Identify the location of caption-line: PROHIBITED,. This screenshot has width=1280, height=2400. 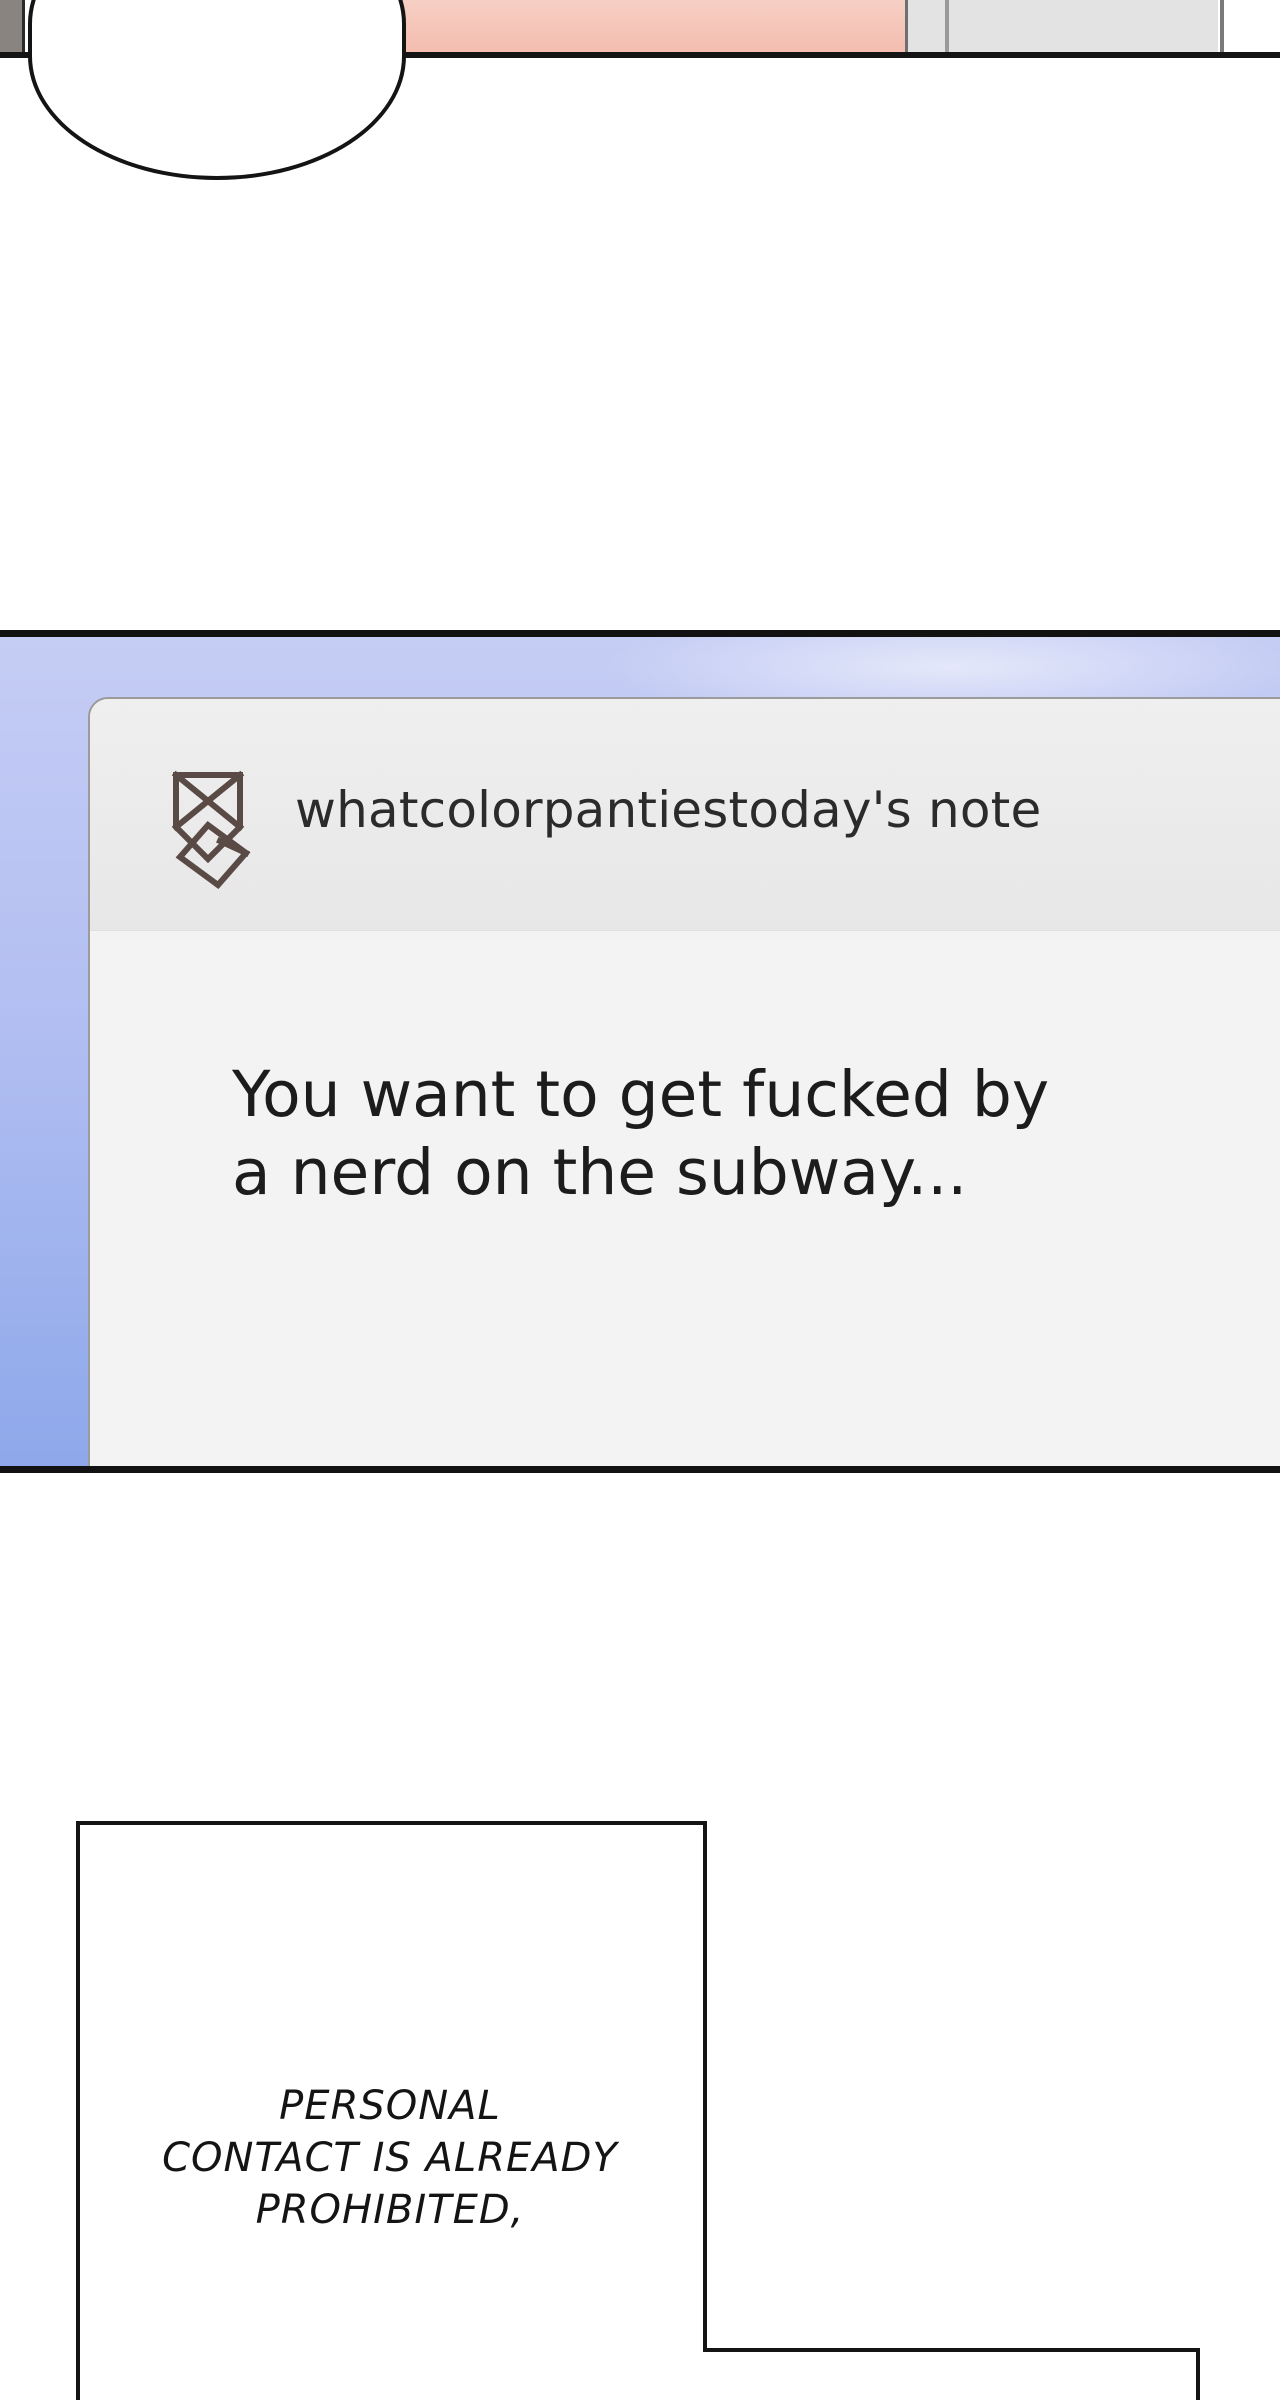
(390, 2210).